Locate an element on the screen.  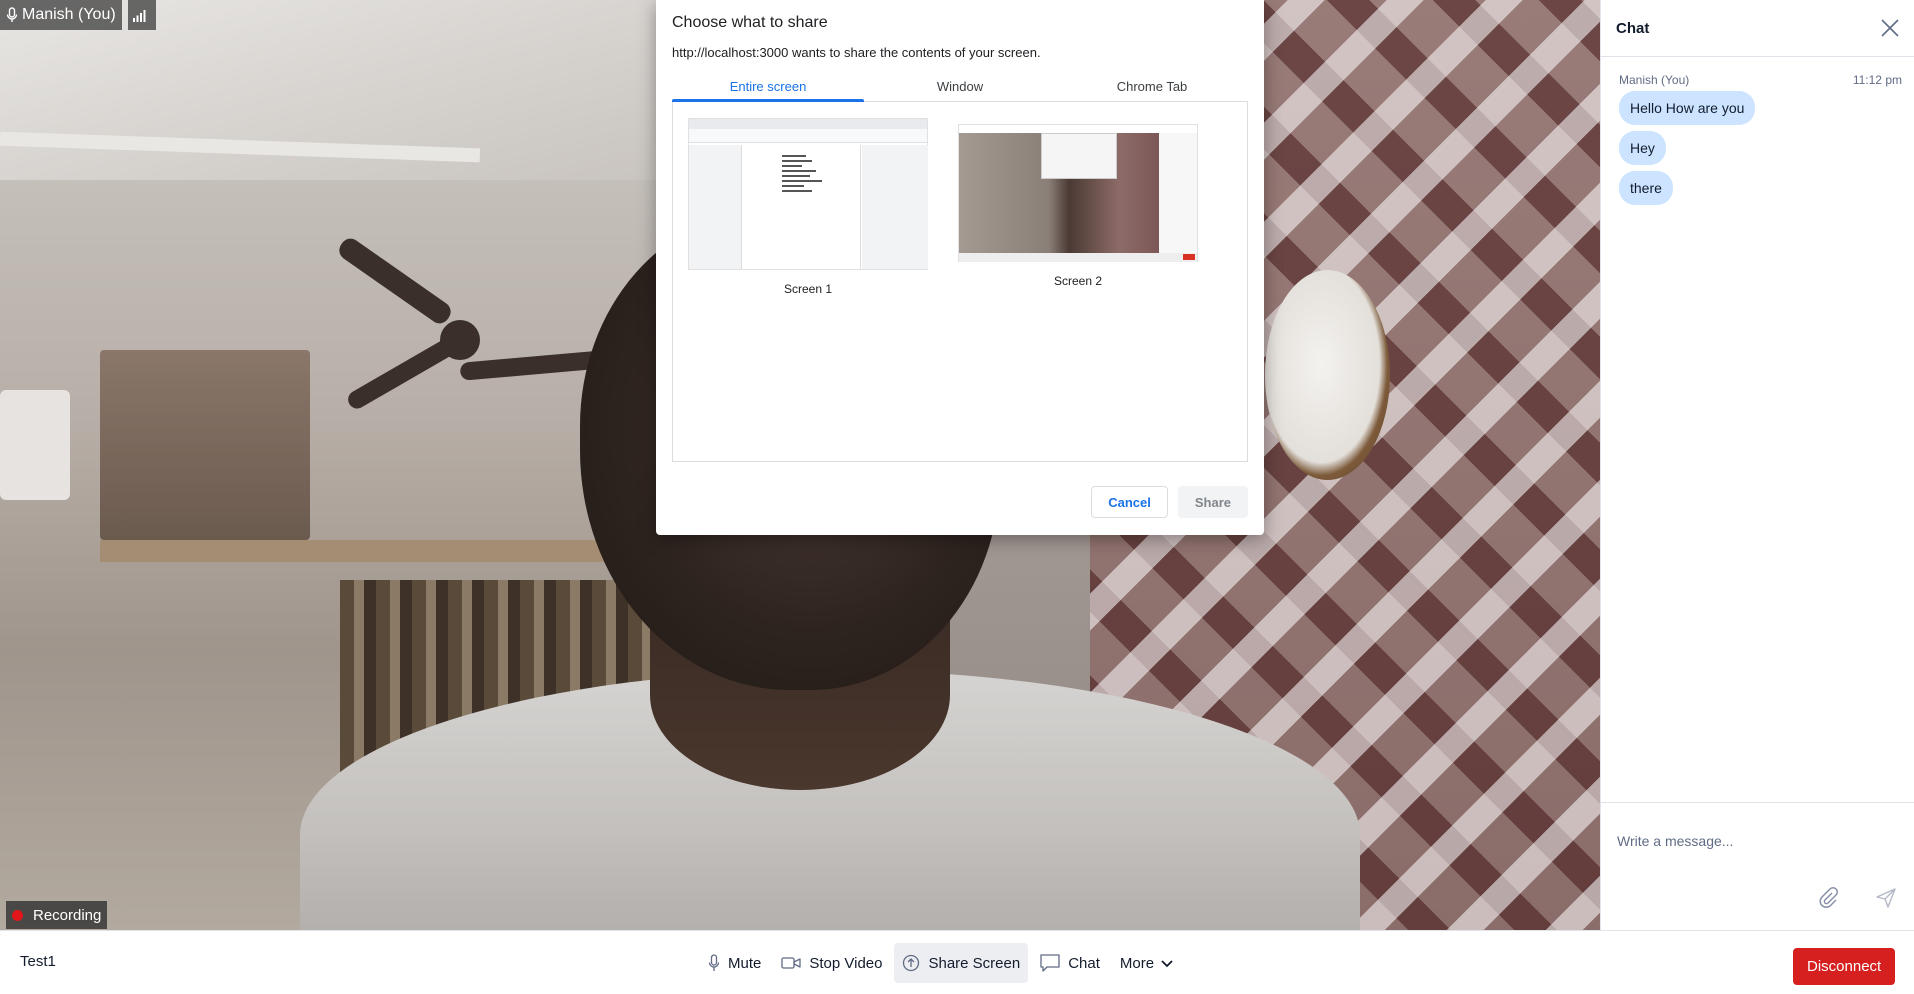
video-shelf-boxes is located at coordinates (205, 445).